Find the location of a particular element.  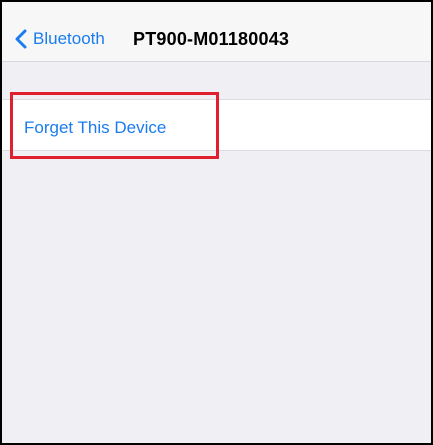

back-button: Bluetooth is located at coordinates (59, 39).